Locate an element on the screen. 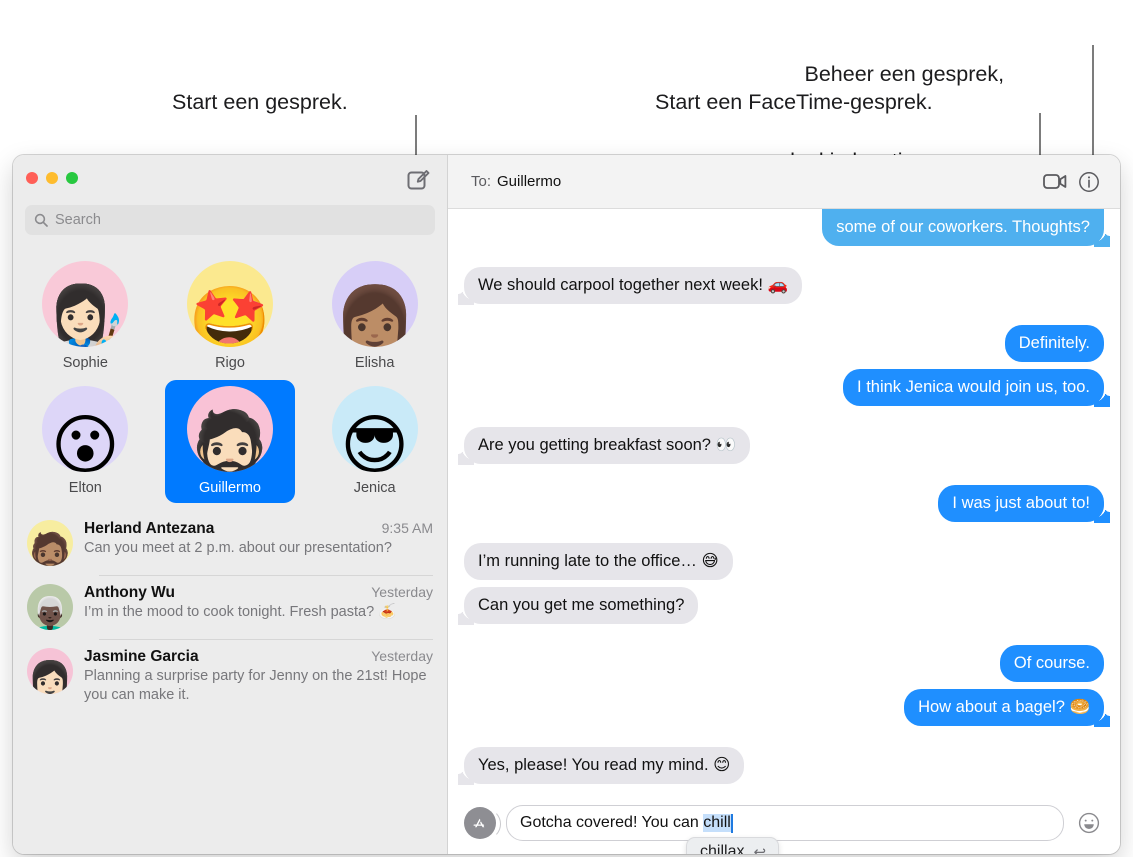  text-cursor is located at coordinates (731, 823).